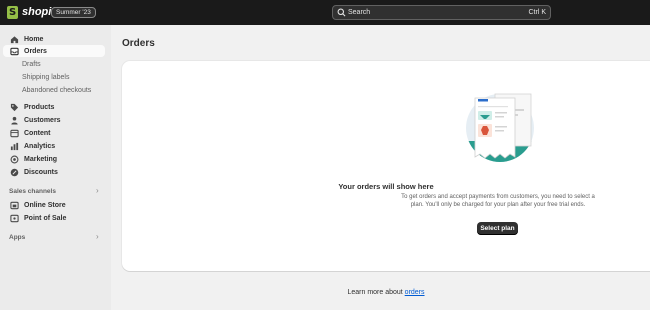  What do you see at coordinates (31, 64) in the screenshot?
I see `sidebar-subitem-drafts: Drafts` at bounding box center [31, 64].